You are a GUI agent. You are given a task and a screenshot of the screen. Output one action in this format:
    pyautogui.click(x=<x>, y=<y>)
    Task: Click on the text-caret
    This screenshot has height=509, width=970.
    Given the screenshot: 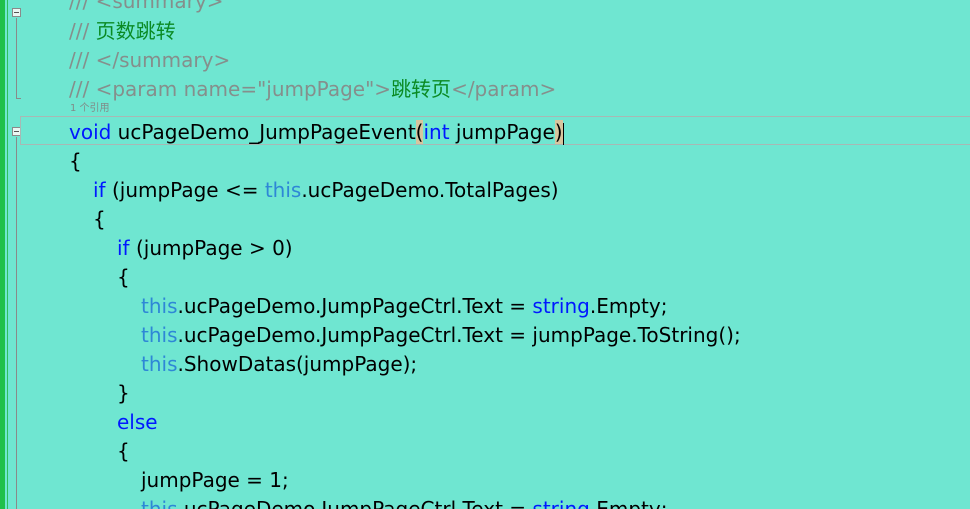 What is the action you would take?
    pyautogui.click(x=563, y=133)
    